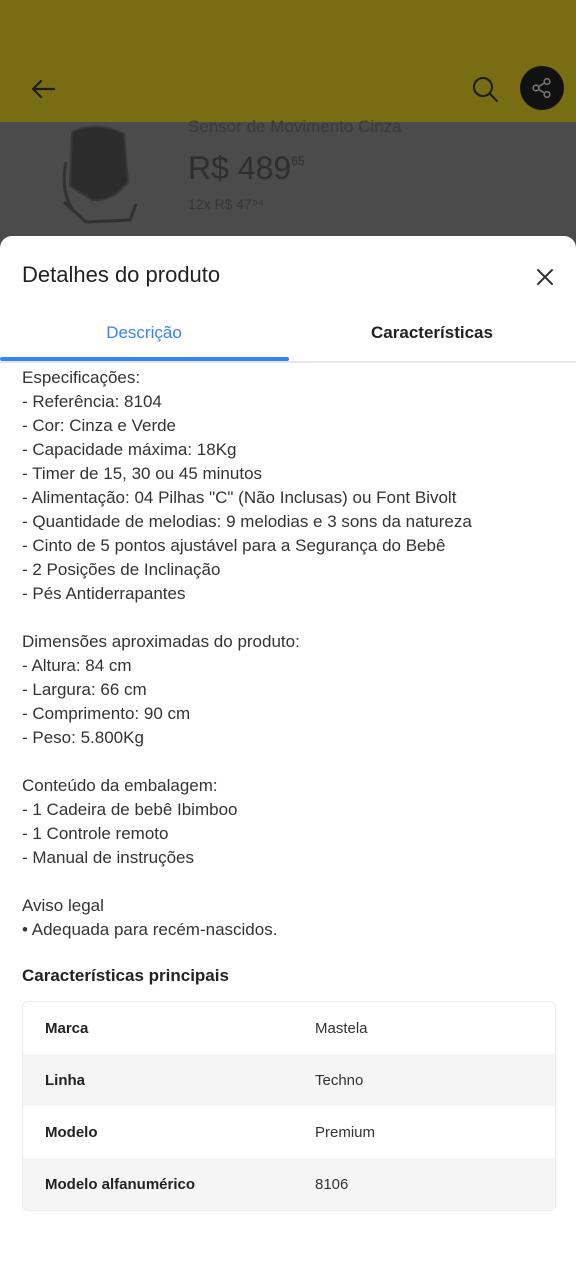  Describe the element at coordinates (339, 1080) in the screenshot. I see `spec-value: Techno` at that location.